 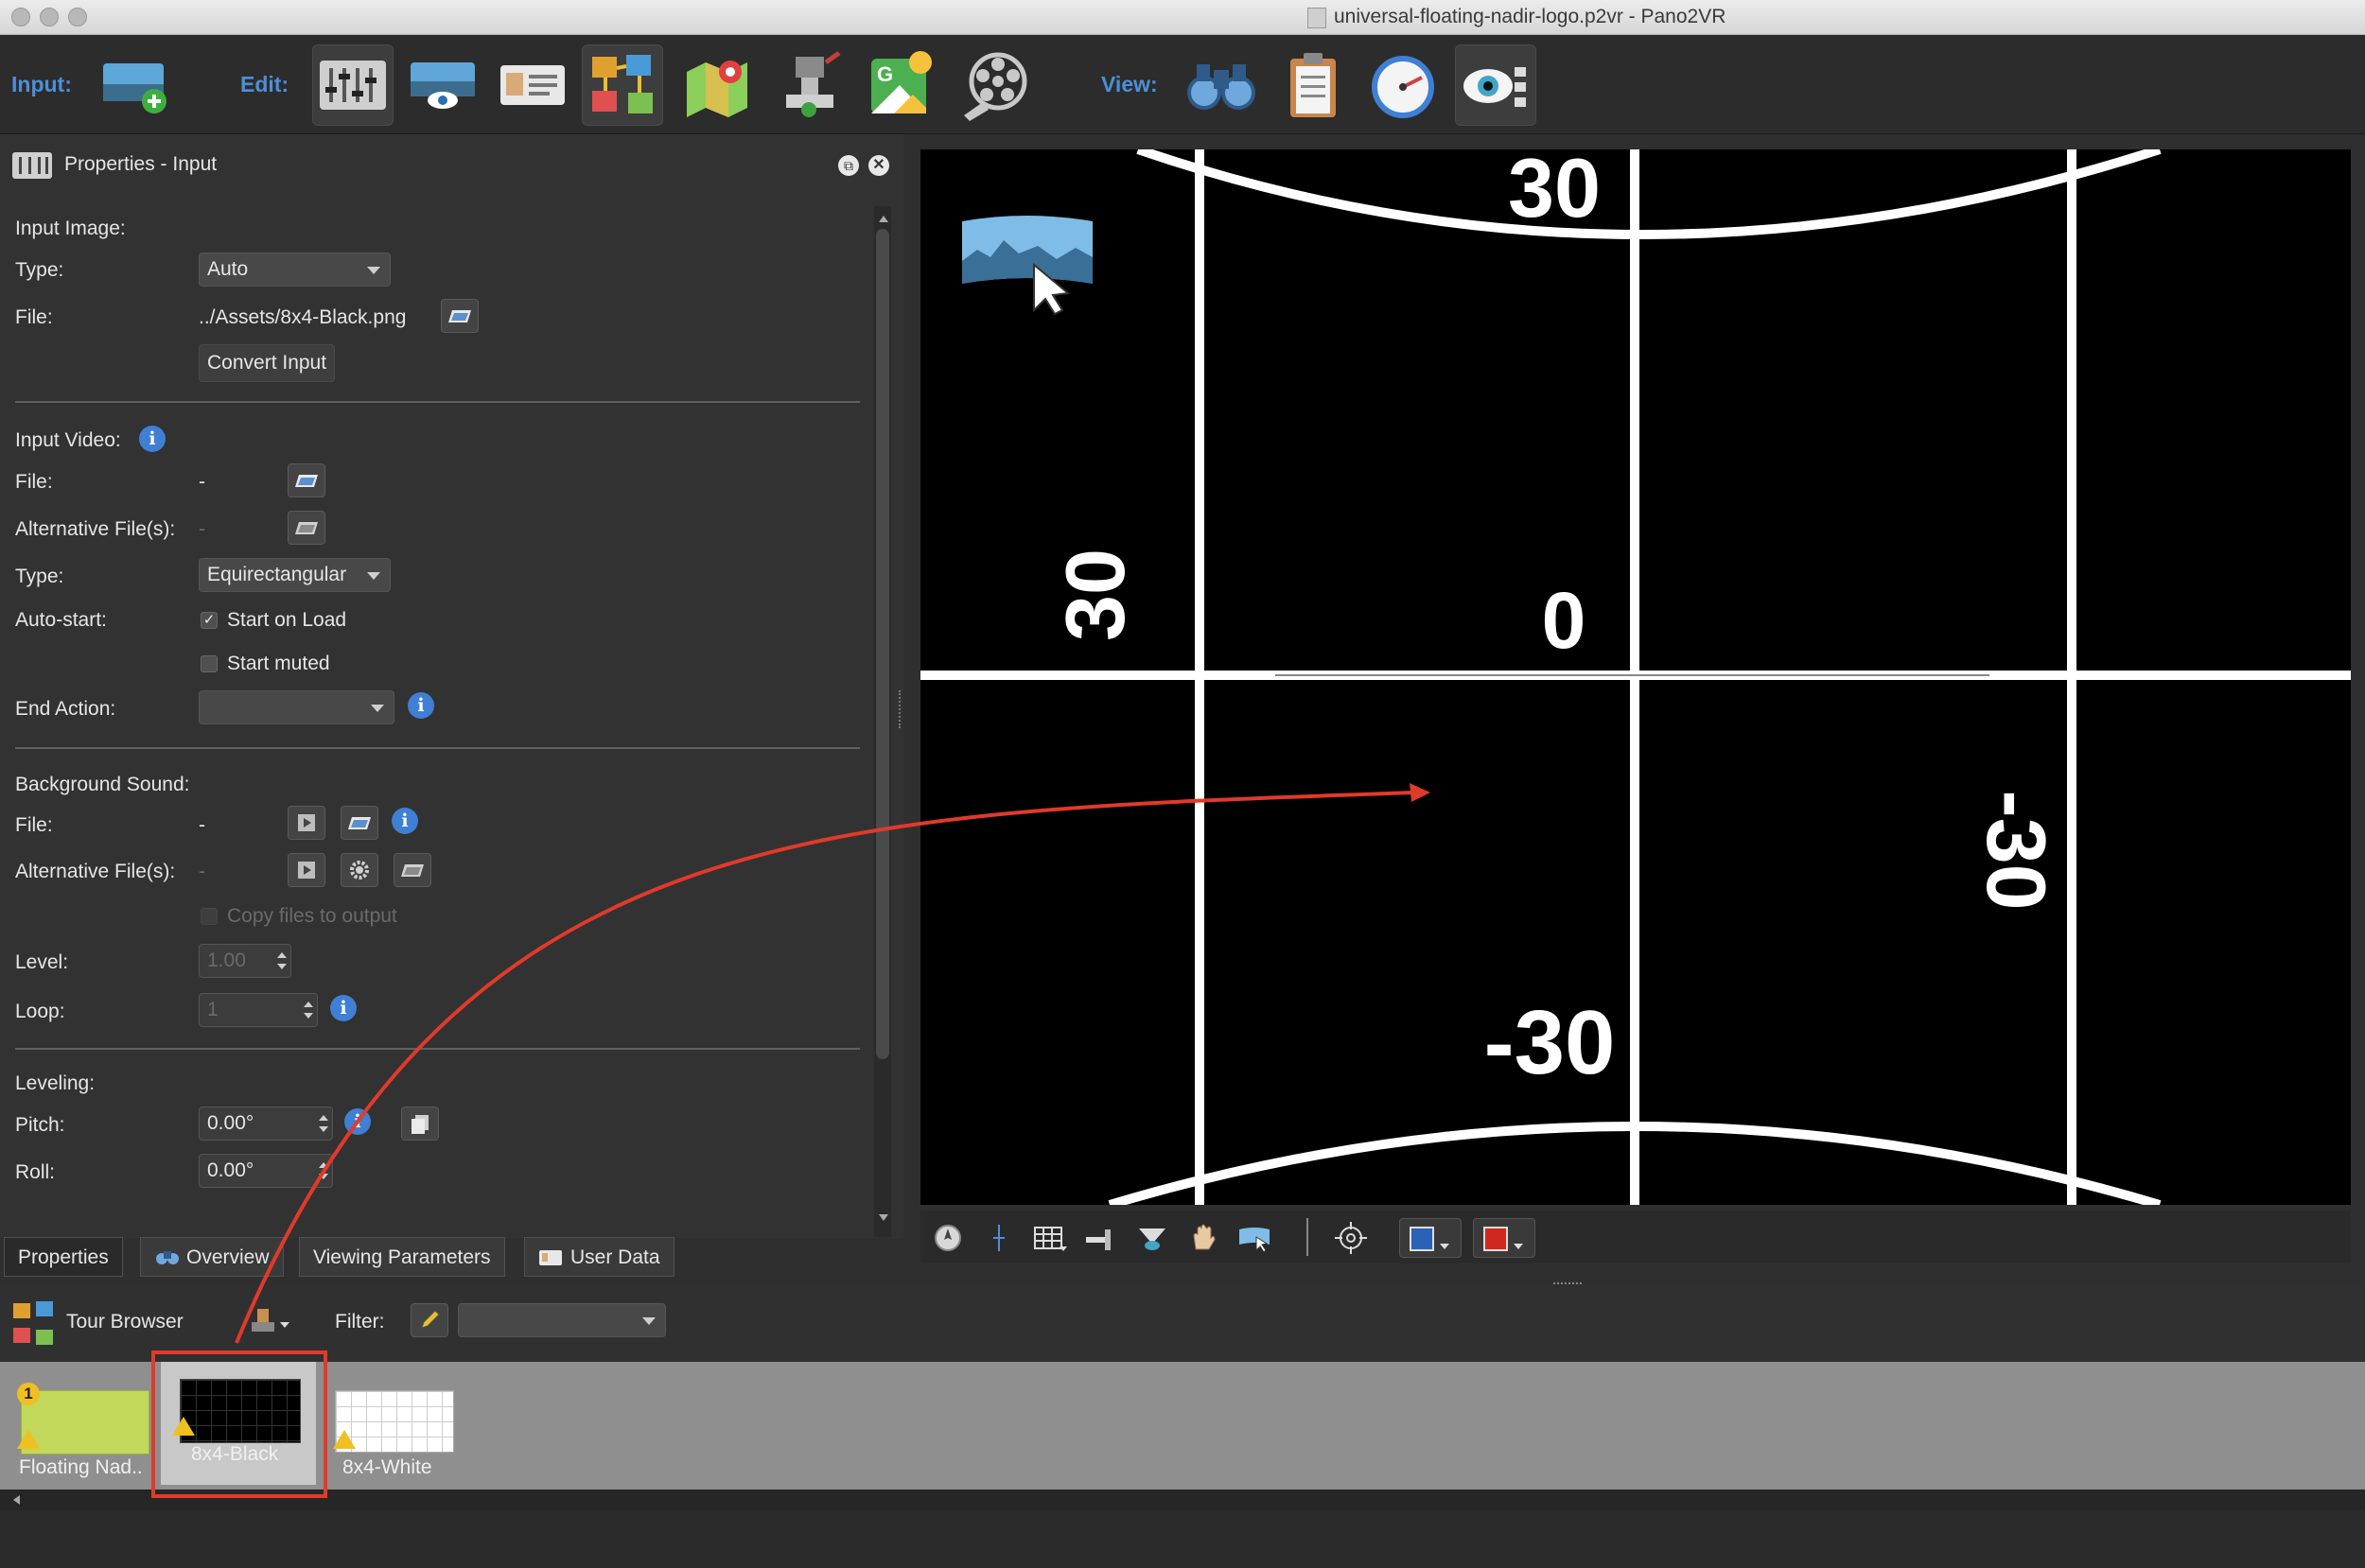 I want to click on copy-files-checkbox, so click(x=209, y=916).